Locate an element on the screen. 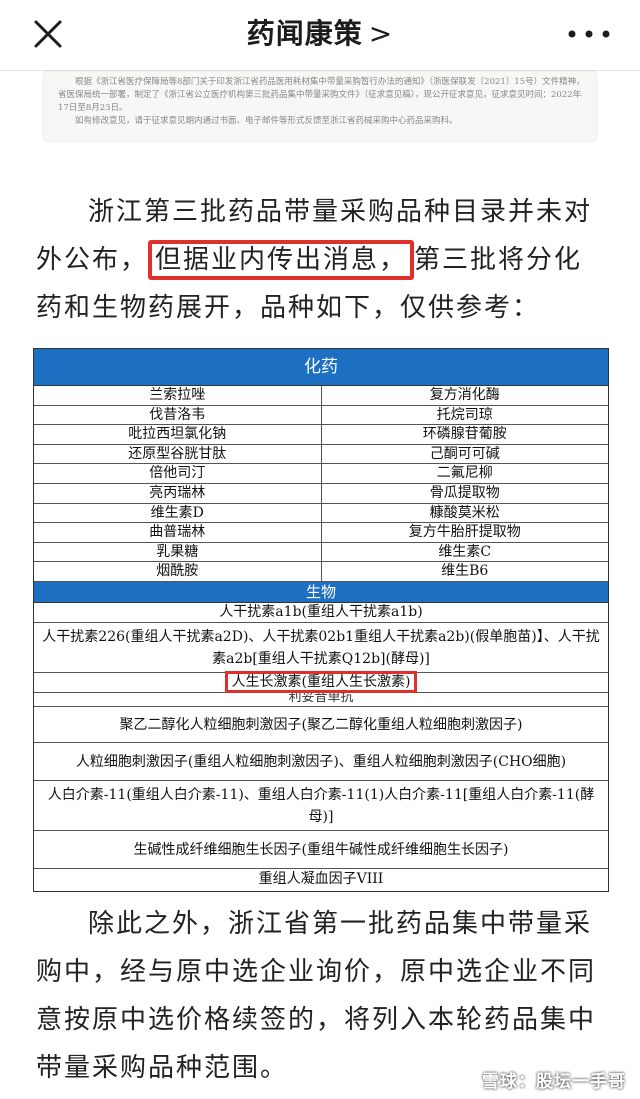 This screenshot has width=640, height=1099. table-cell: 维生B6 is located at coordinates (464, 571).